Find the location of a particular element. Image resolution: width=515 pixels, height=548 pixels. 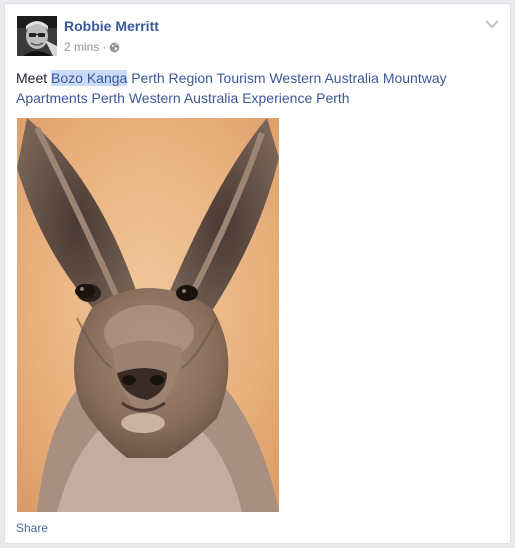

avatar-image is located at coordinates (37, 36).